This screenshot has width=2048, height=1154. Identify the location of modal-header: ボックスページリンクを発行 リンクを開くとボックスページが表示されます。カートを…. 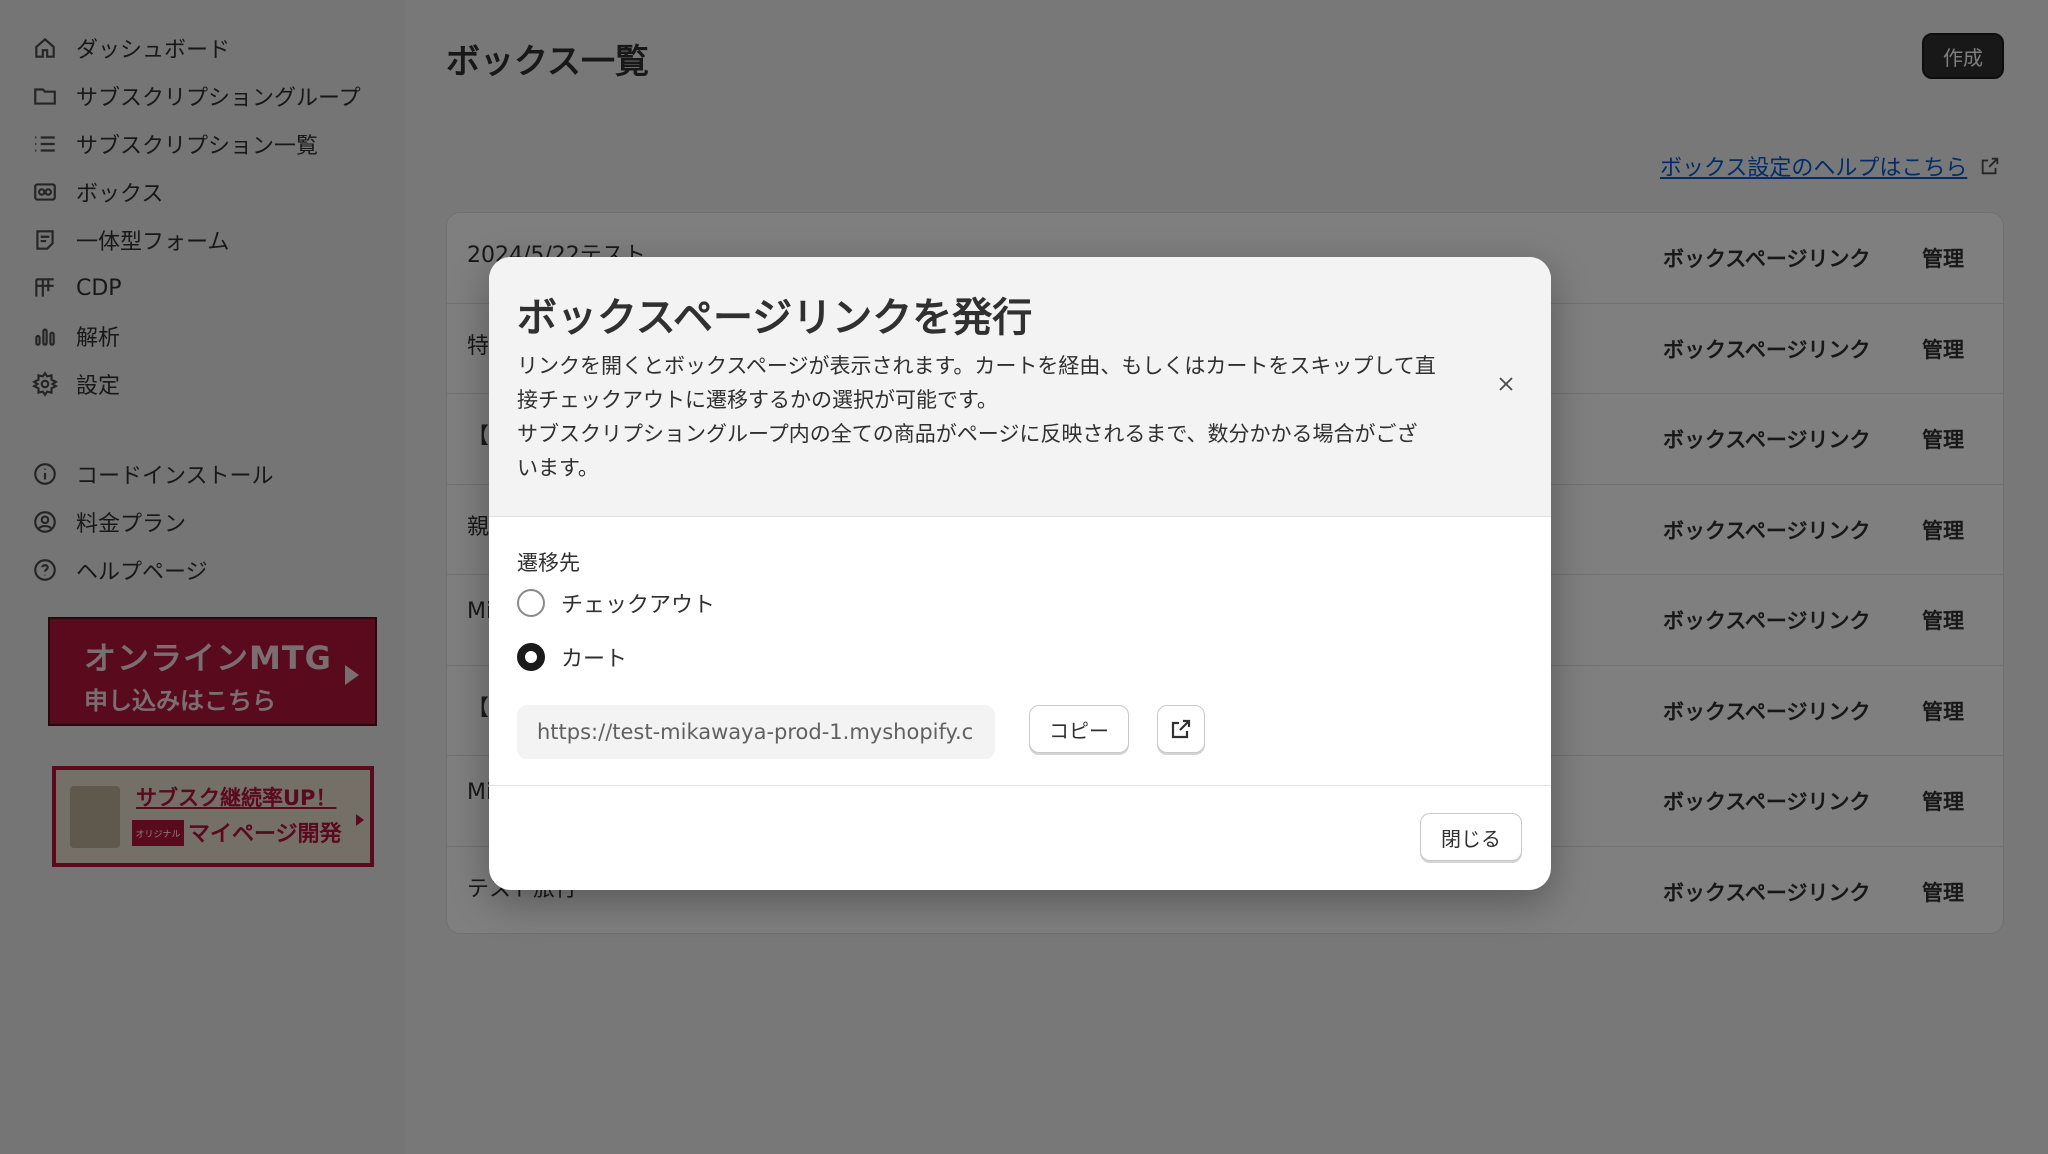
(1020, 387).